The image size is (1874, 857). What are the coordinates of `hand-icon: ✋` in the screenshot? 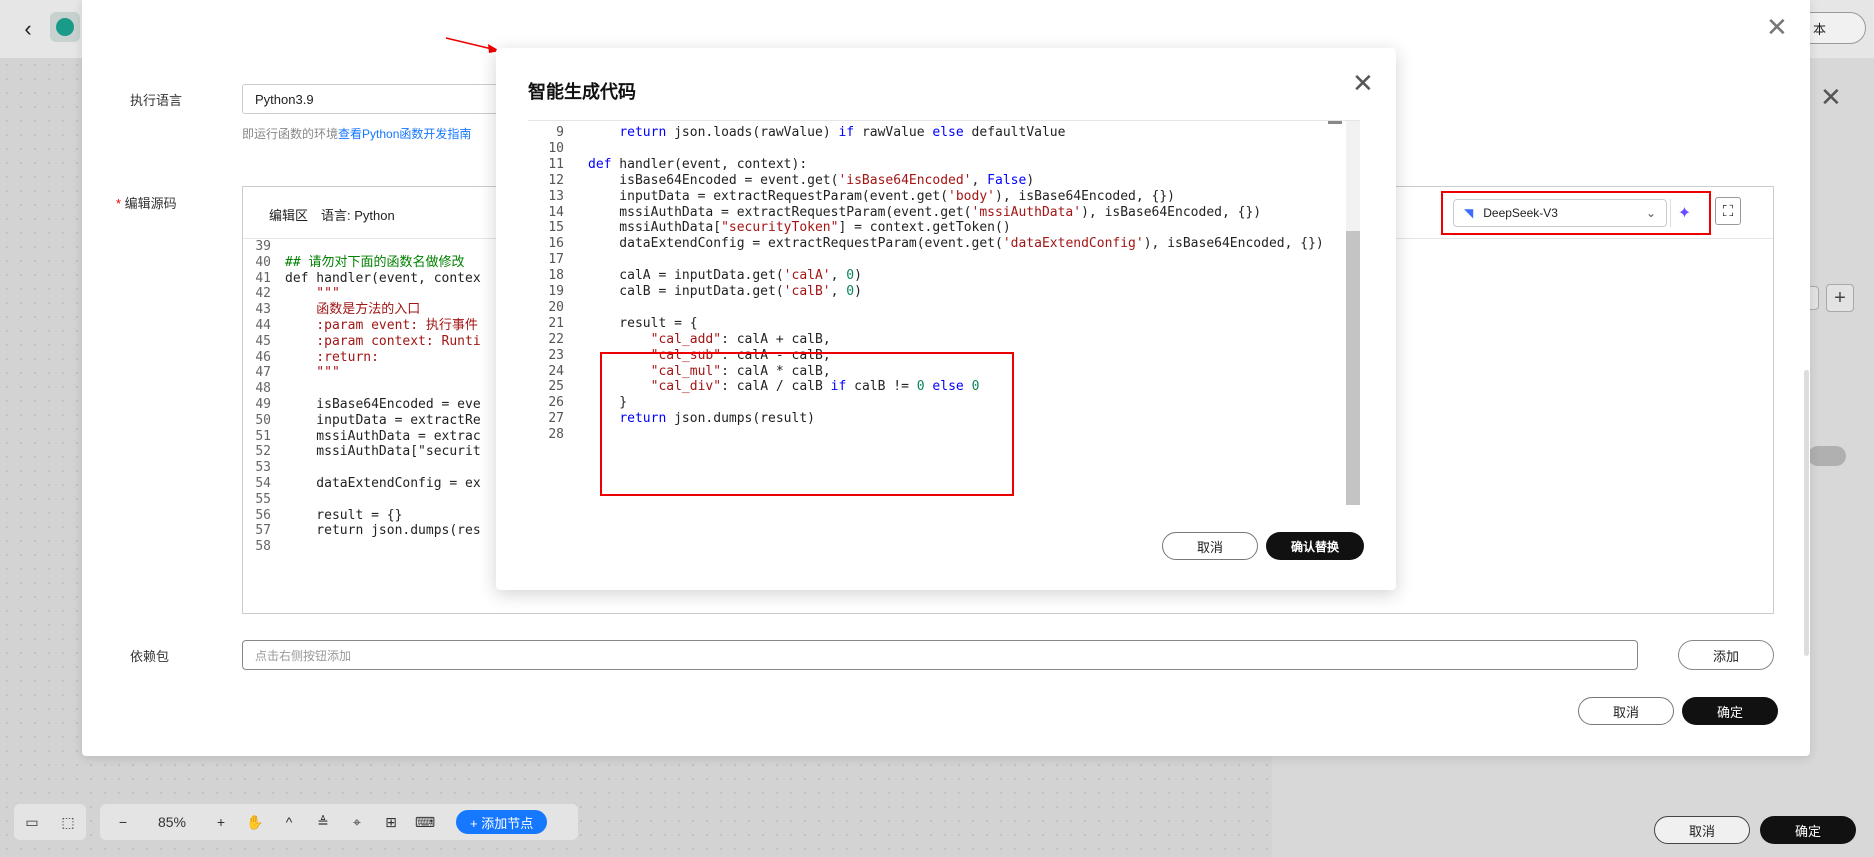 It's located at (255, 822).